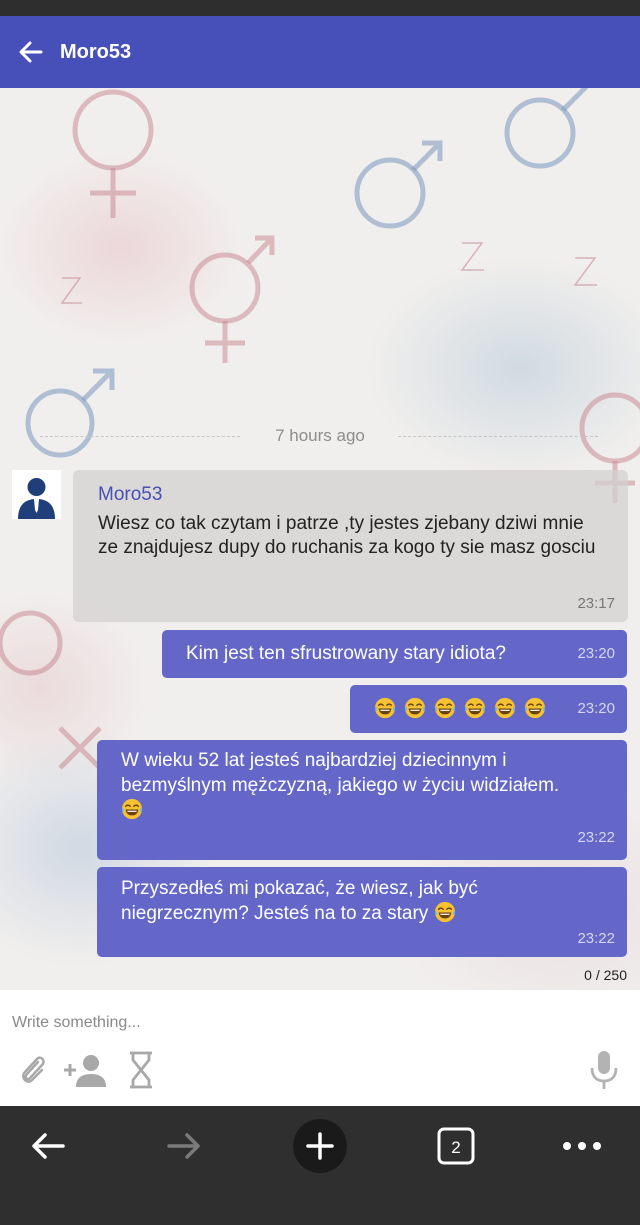 The image size is (640, 1225). What do you see at coordinates (140, 436) in the screenshot?
I see `divider-line-left` at bounding box center [140, 436].